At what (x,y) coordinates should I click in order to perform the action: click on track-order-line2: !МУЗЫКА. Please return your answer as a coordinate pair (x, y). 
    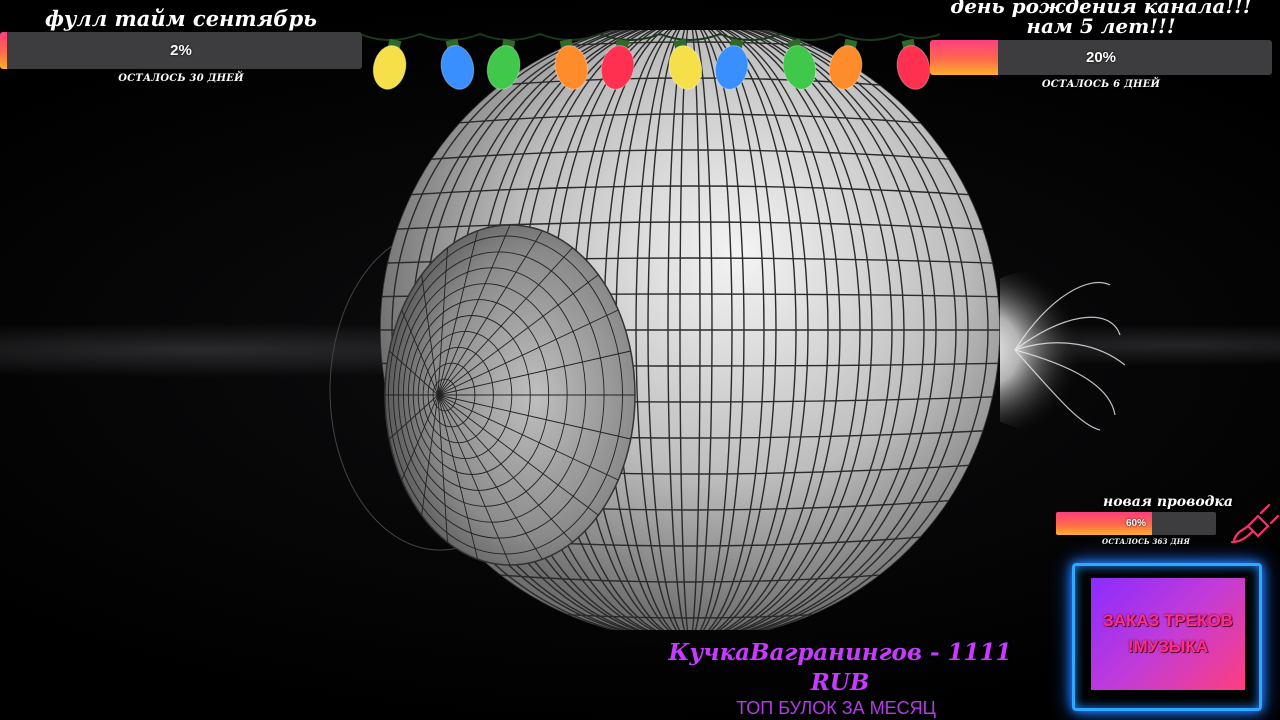
    Looking at the image, I should click on (1168, 646).